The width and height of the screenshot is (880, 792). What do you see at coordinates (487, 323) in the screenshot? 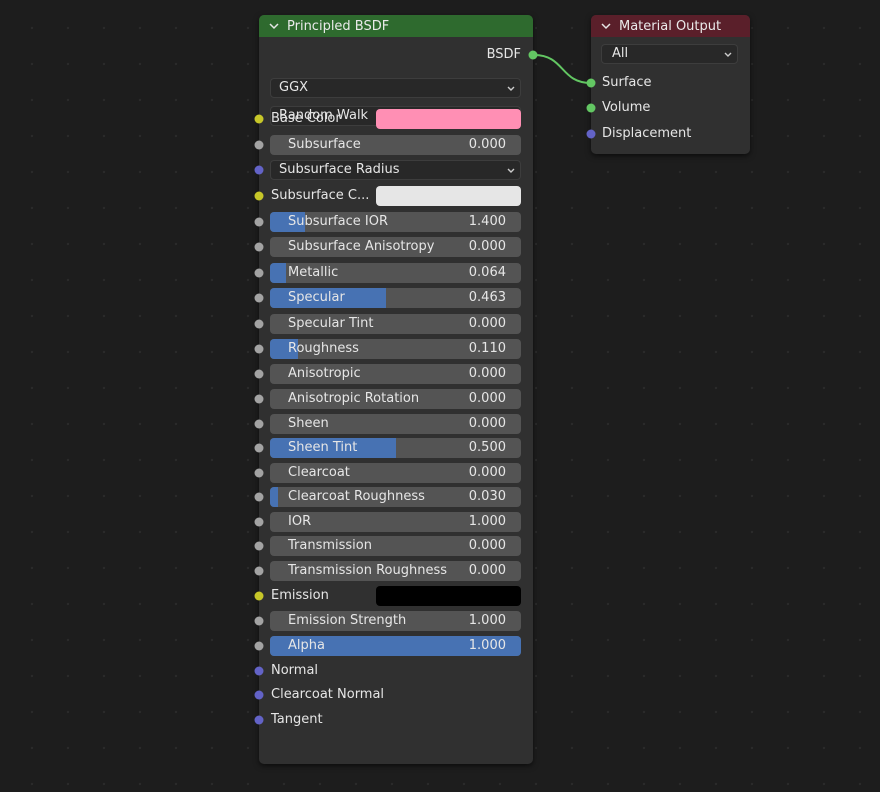
I see `specular-tint-value: 0.000` at bounding box center [487, 323].